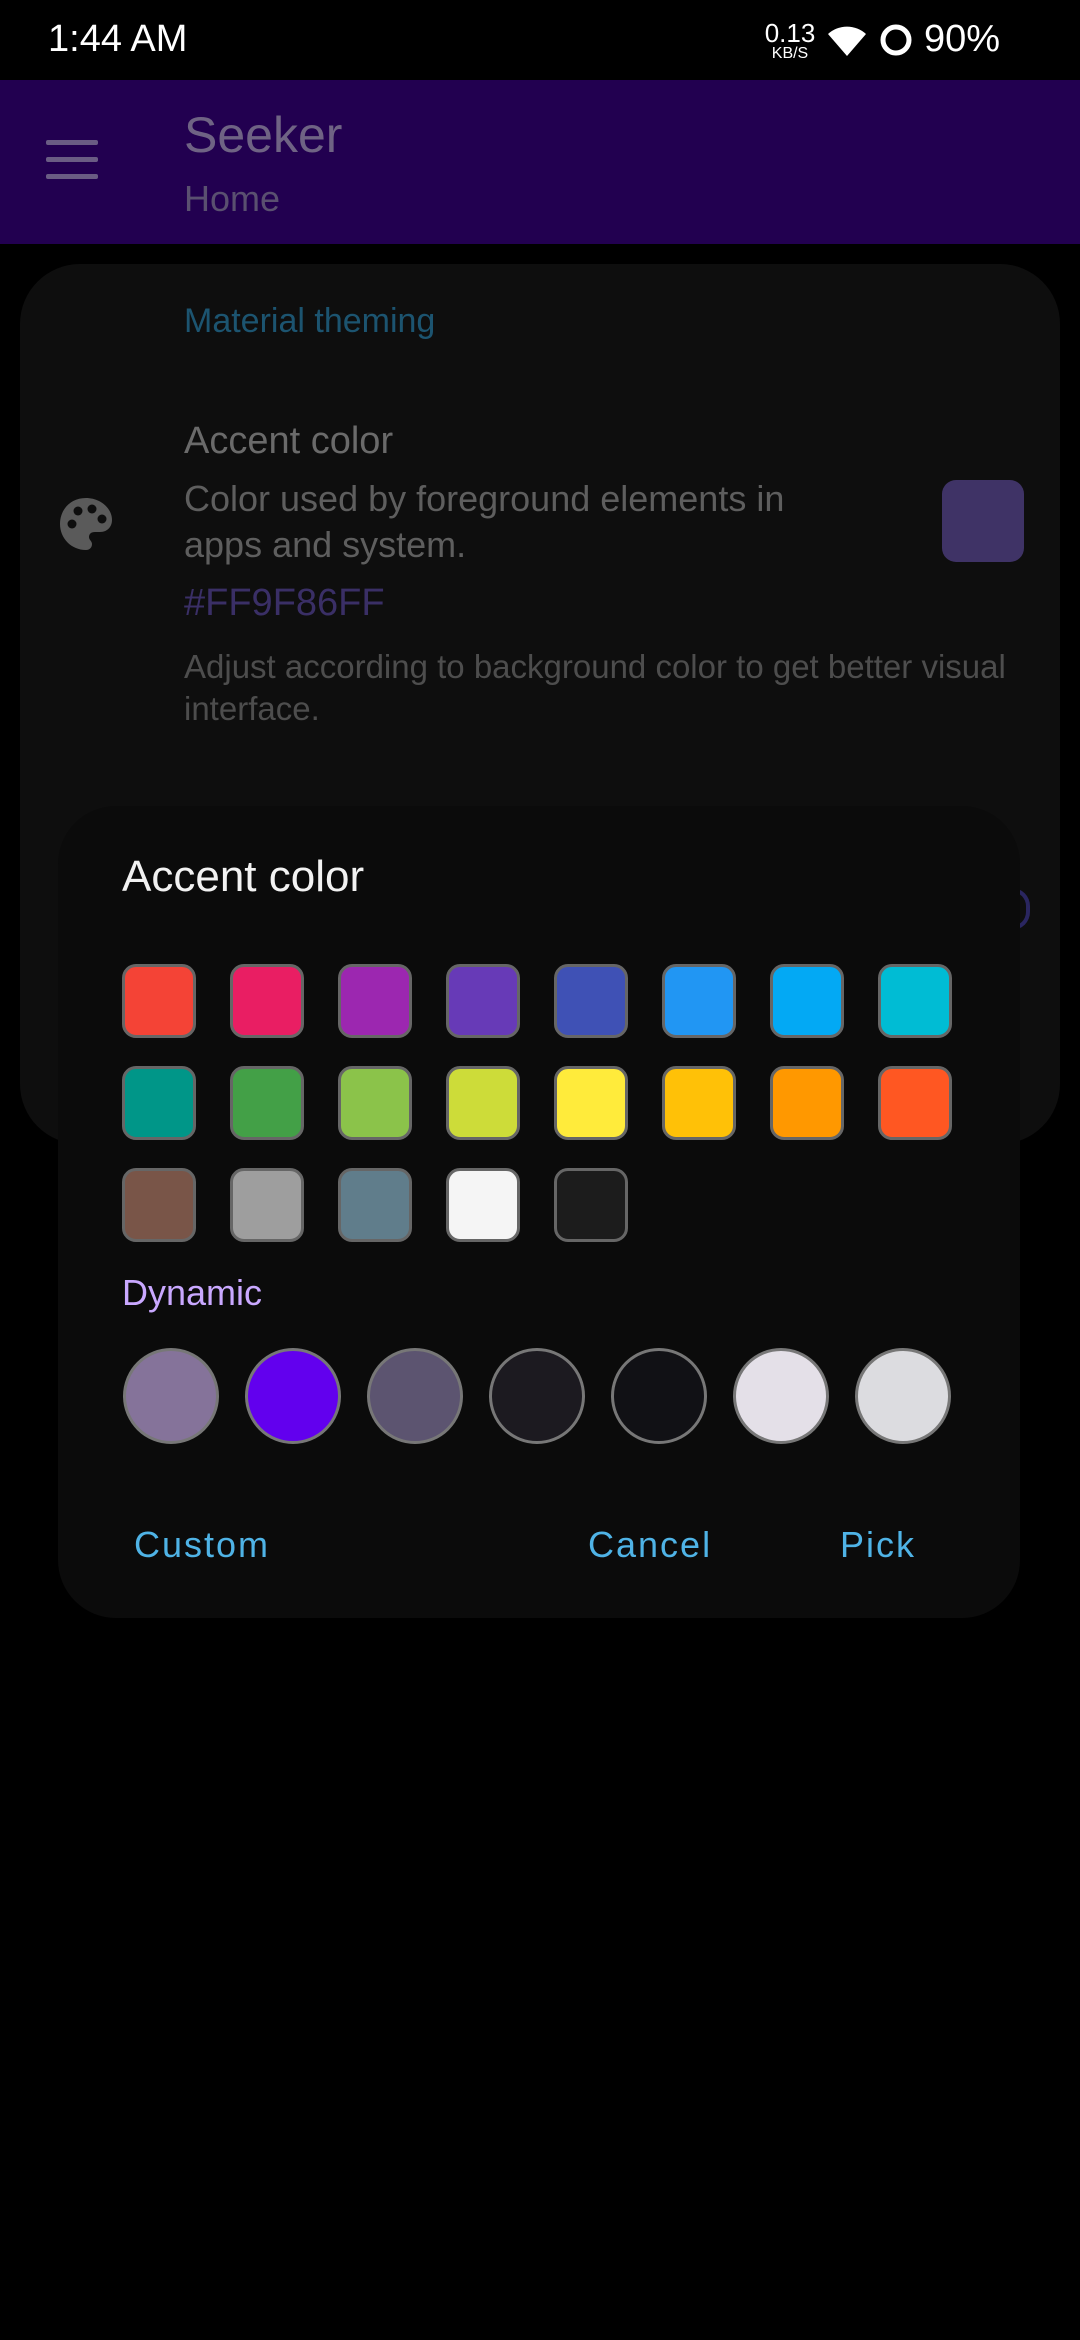 The width and height of the screenshot is (1080, 2340). What do you see at coordinates (284, 603) in the screenshot?
I see `accent-color-hex: #FF9F86FF` at bounding box center [284, 603].